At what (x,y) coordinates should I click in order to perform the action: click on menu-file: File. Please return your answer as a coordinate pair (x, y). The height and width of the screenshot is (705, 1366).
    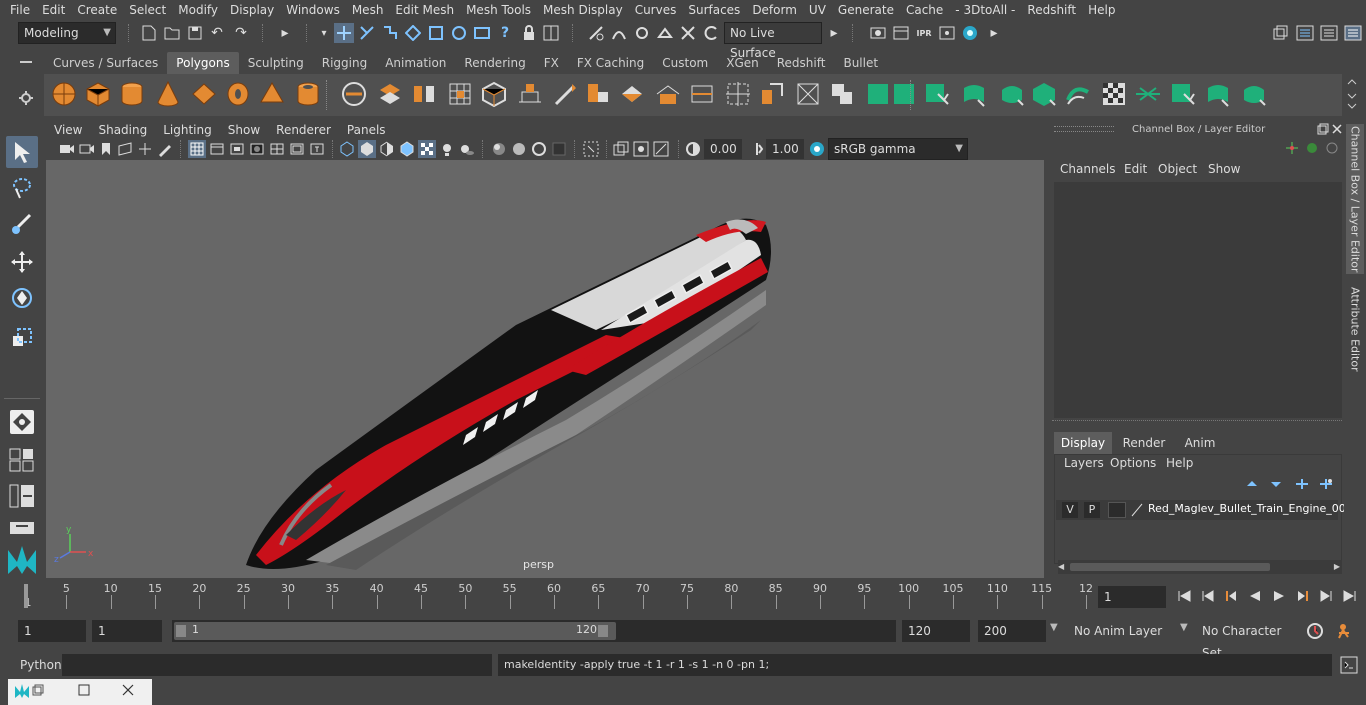
    Looking at the image, I should click on (18, 10).